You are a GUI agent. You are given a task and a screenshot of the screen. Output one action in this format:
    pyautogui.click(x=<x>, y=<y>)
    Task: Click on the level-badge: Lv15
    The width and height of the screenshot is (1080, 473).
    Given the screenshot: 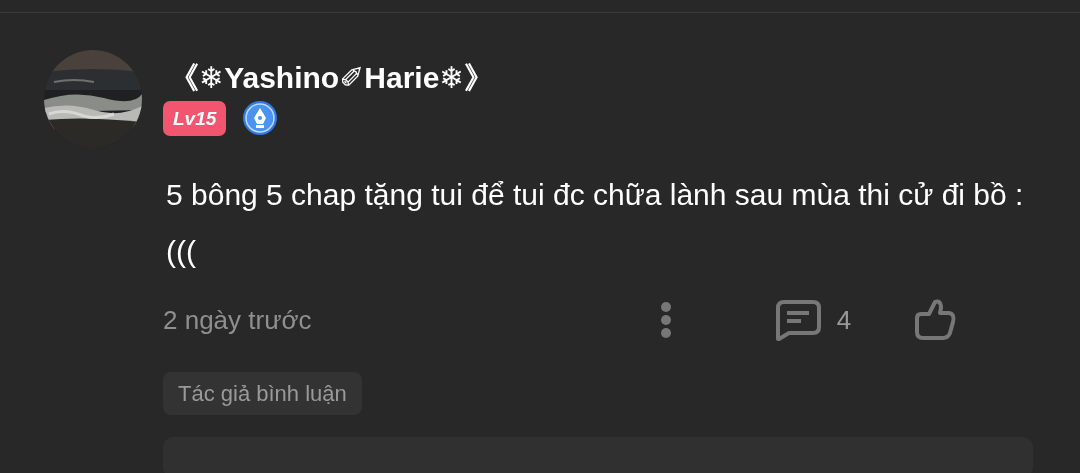 What is the action you would take?
    pyautogui.click(x=195, y=118)
    